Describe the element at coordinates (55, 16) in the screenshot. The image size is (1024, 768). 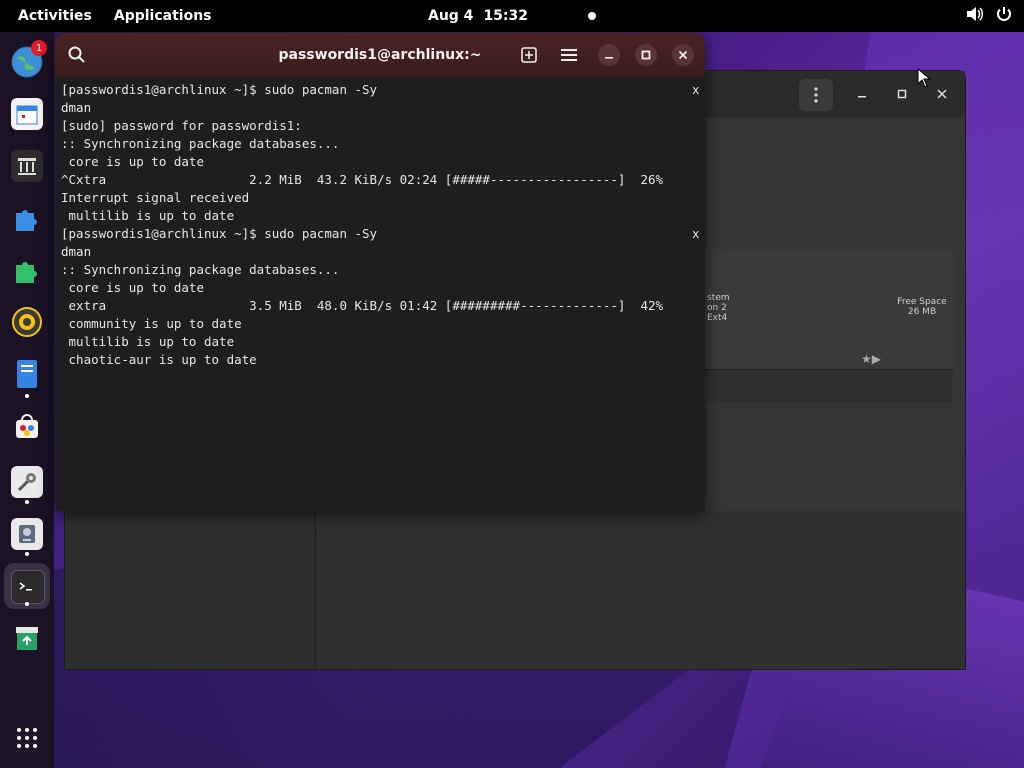
I see `activities-button: Activities` at that location.